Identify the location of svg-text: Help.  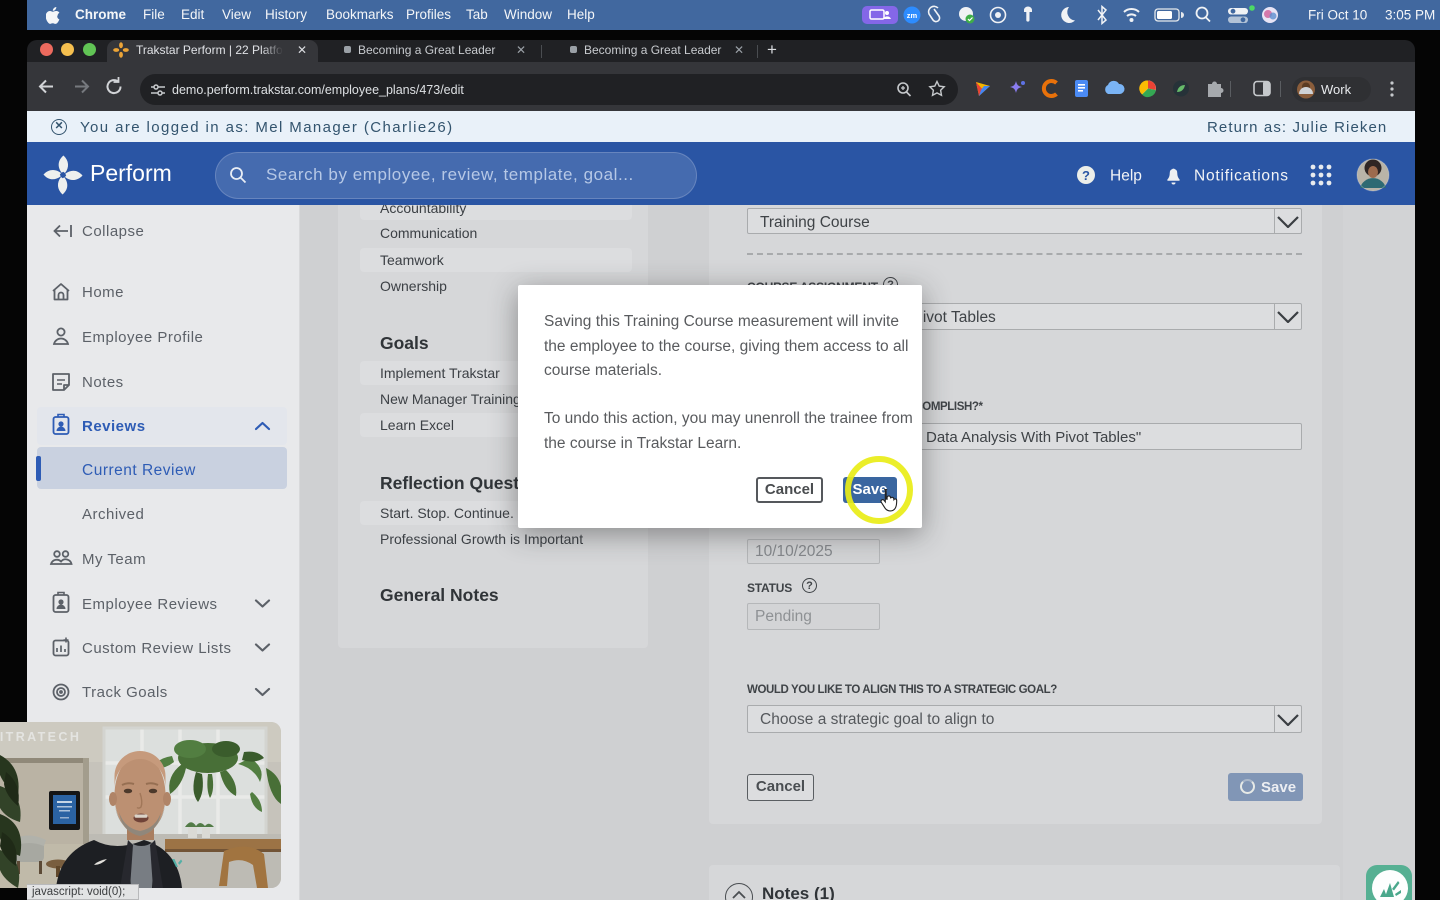
(1126, 176).